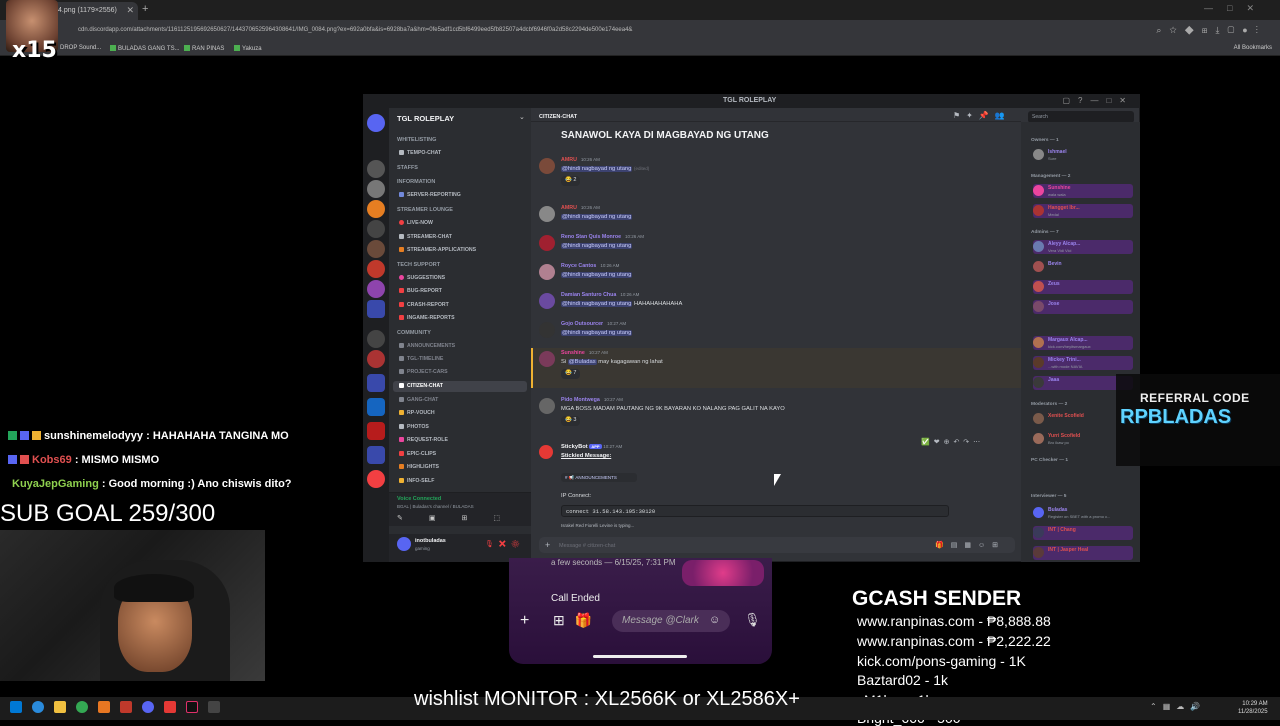  Describe the element at coordinates (418, 265) in the screenshot. I see `category-tech-support: TECH SUPPORT` at that location.